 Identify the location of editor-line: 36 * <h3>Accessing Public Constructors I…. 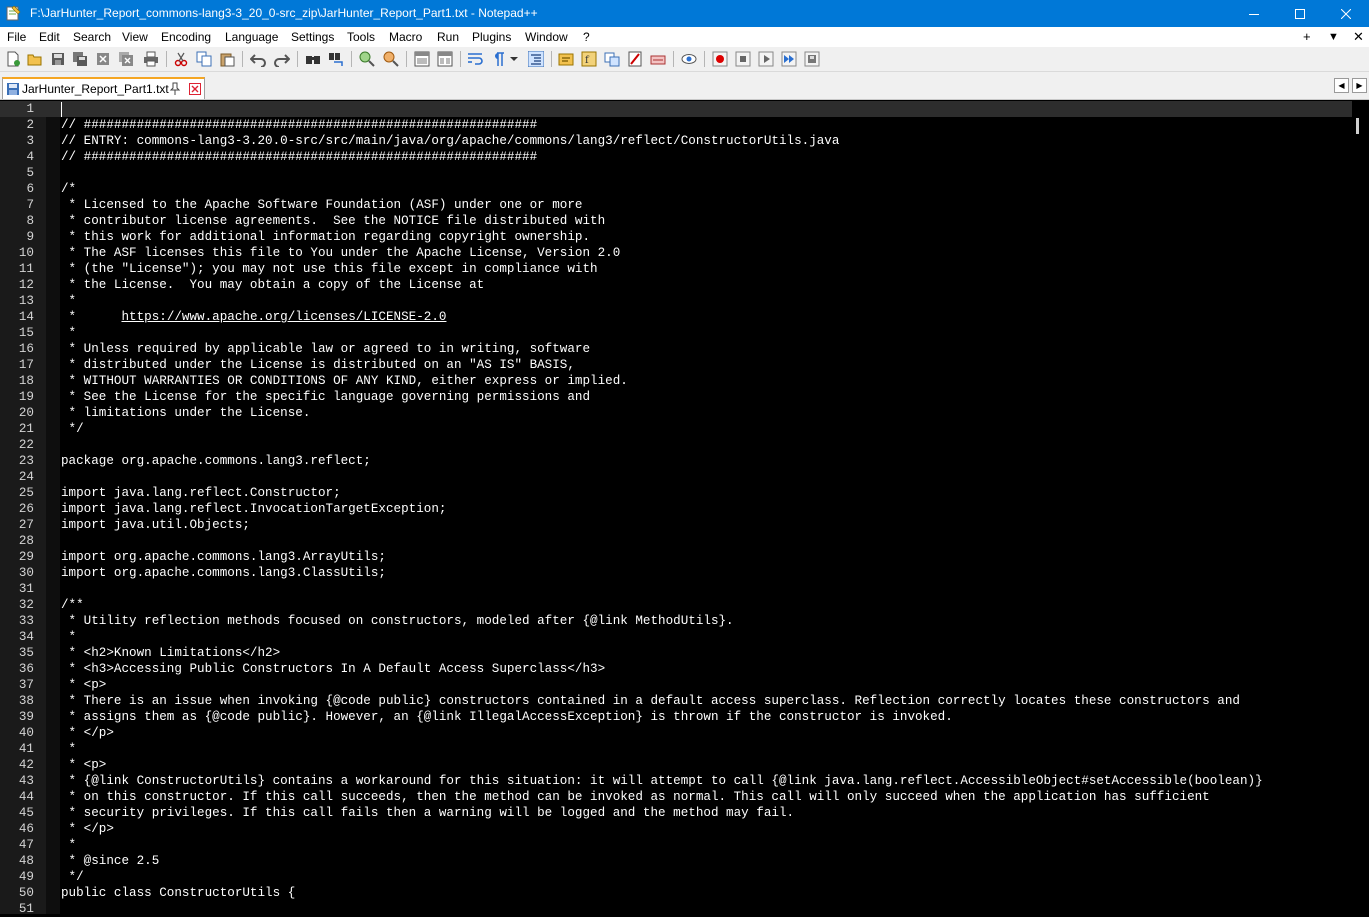
(676, 669).